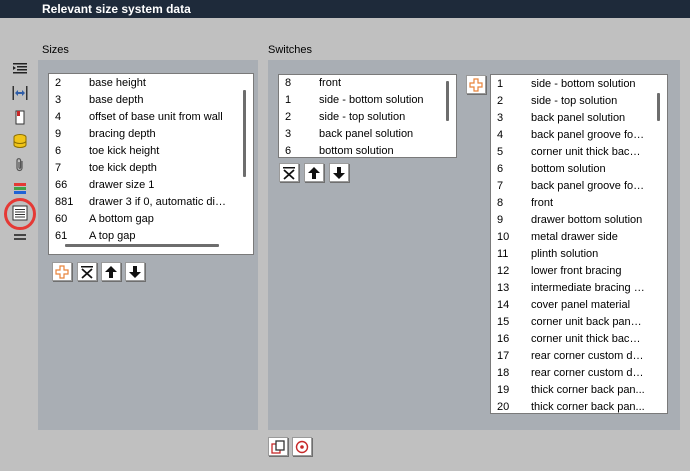 This screenshot has height=471, width=690. I want to click on target-button, so click(302, 446).